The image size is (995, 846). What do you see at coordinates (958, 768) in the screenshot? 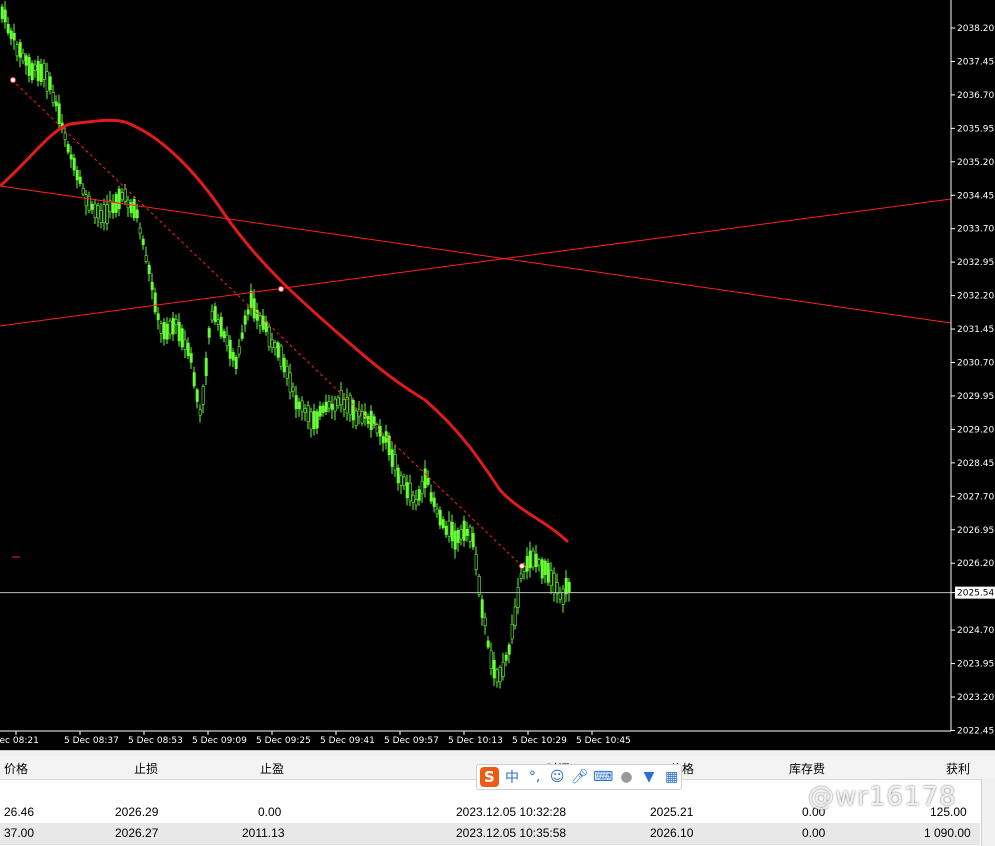
I see `col-header-profit: 获利` at bounding box center [958, 768].